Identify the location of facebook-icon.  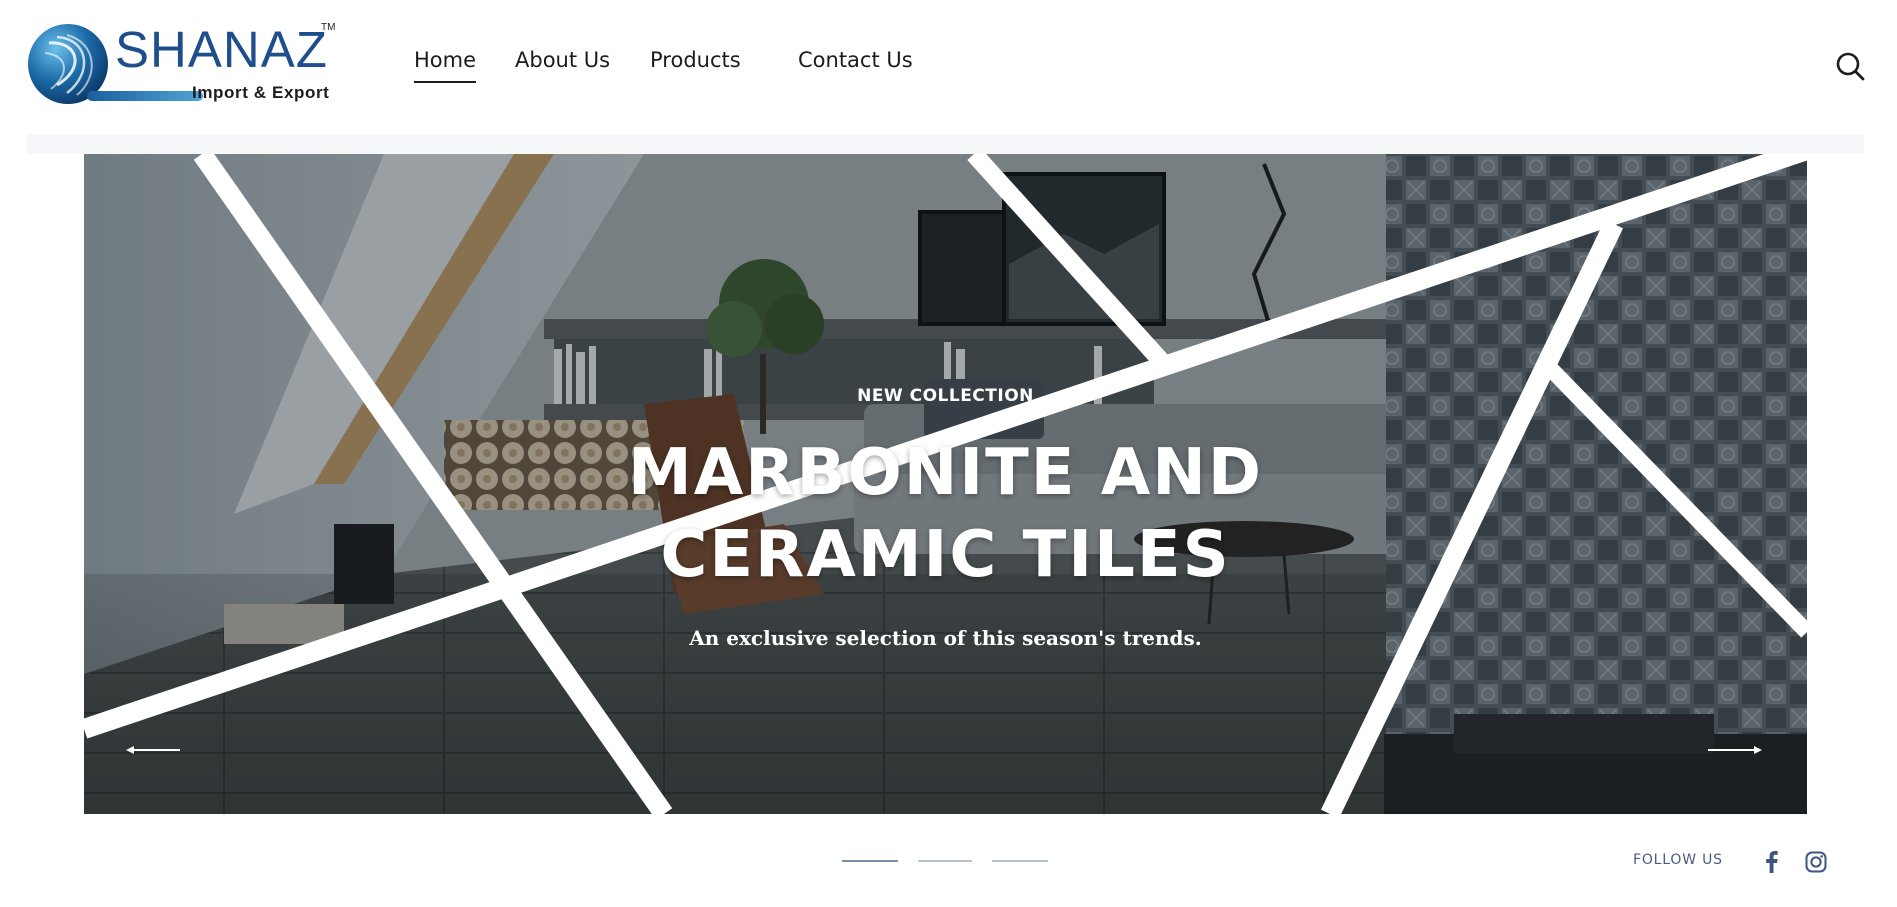
(1772, 862).